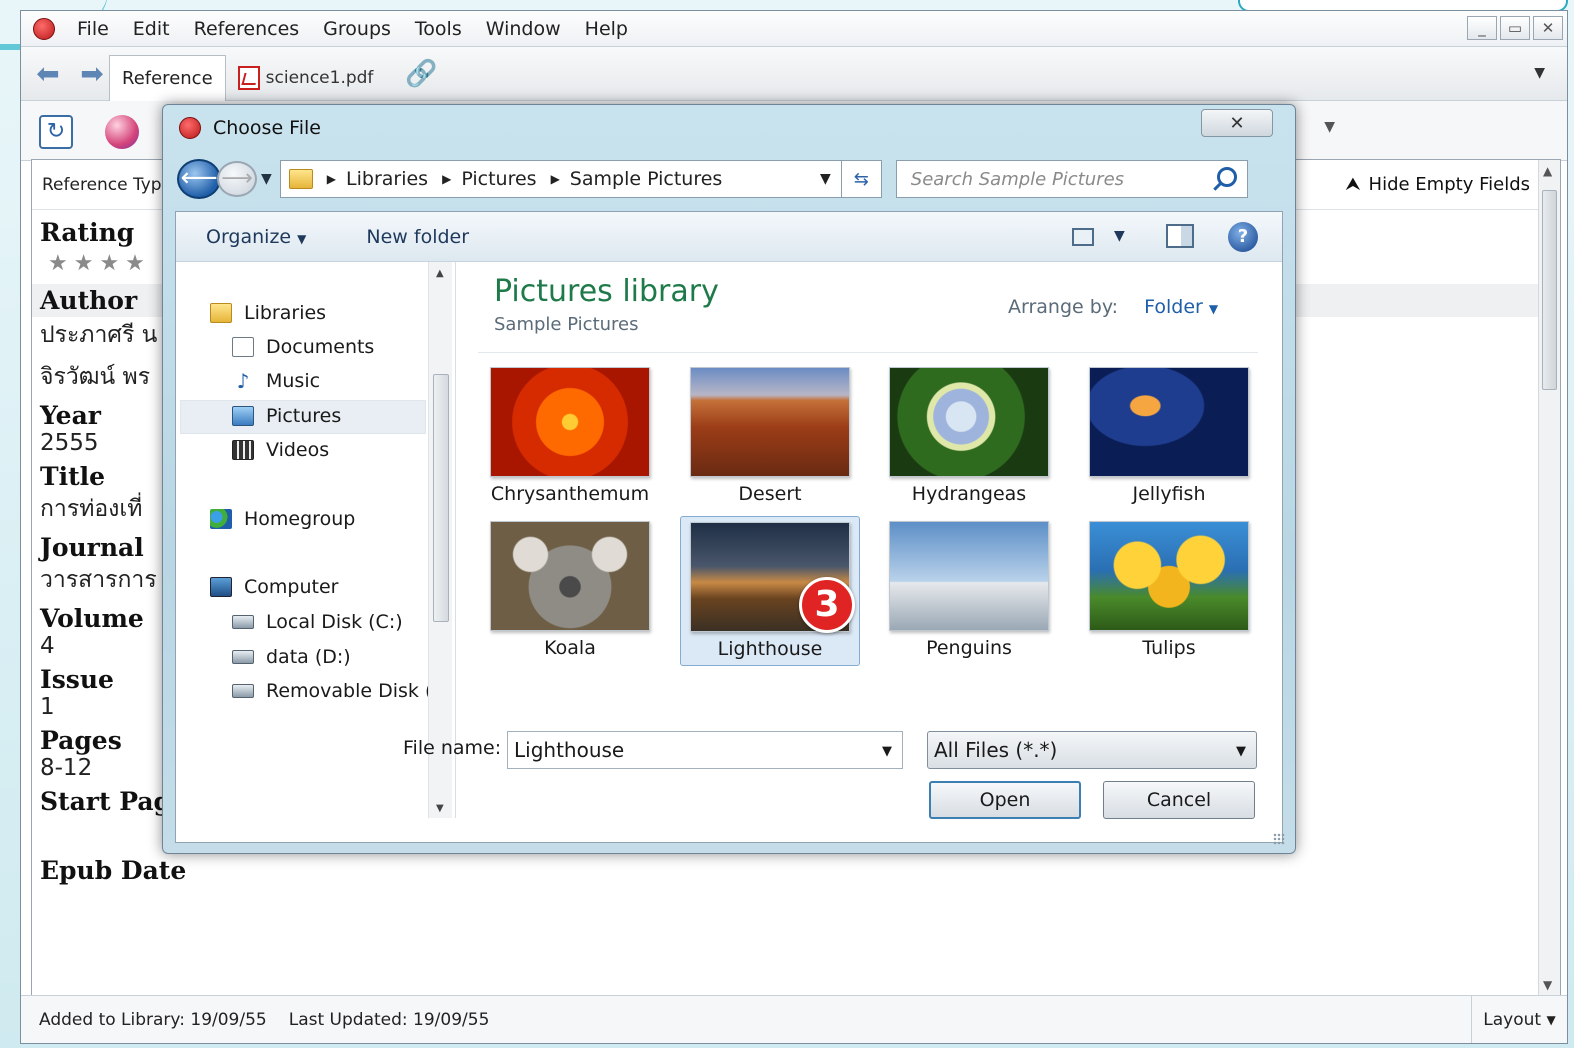 The width and height of the screenshot is (1574, 1048). I want to click on cancel-button: Cancel, so click(1179, 800).